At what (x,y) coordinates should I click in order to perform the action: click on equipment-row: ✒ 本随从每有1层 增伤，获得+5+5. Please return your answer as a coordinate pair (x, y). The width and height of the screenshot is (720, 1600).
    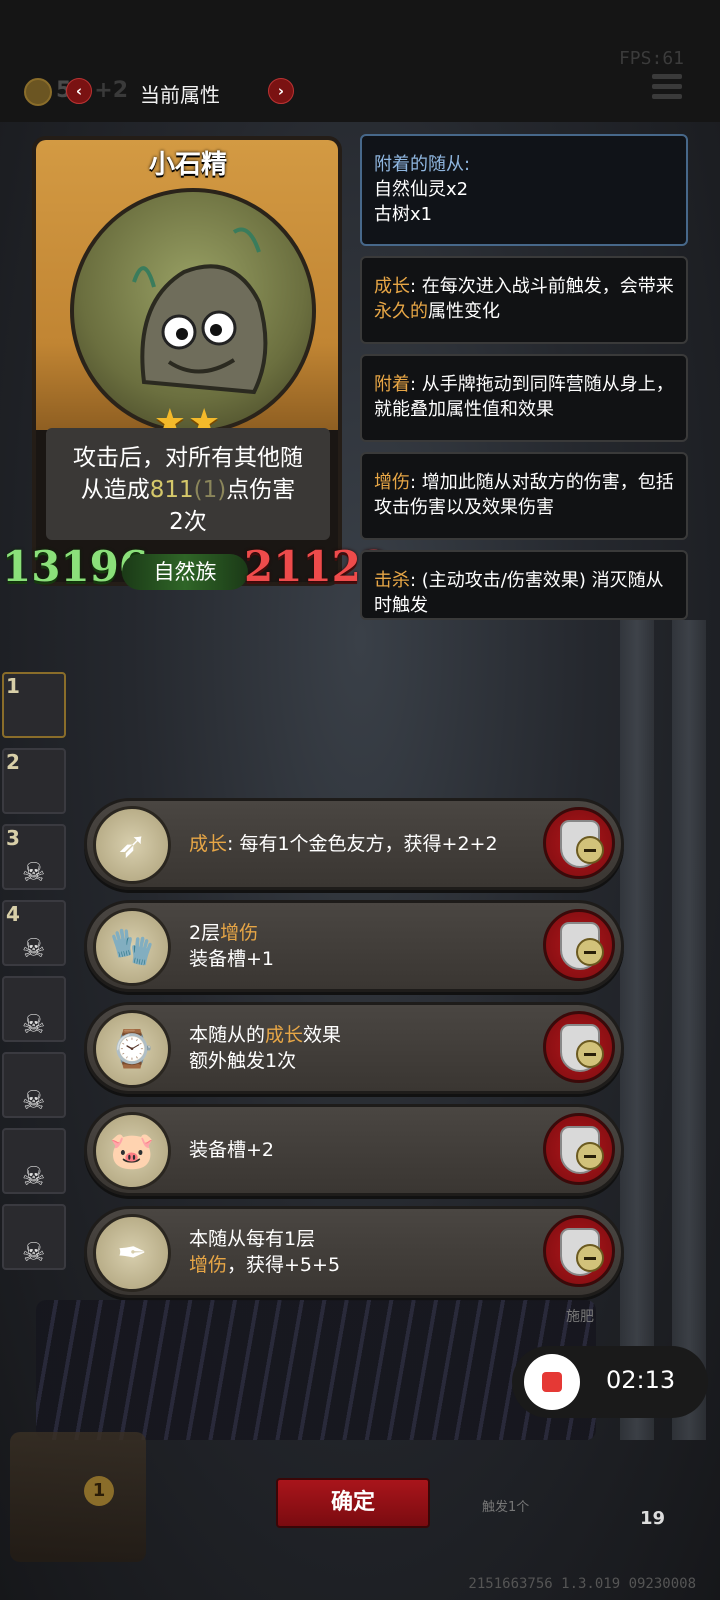
    Looking at the image, I should click on (354, 1252).